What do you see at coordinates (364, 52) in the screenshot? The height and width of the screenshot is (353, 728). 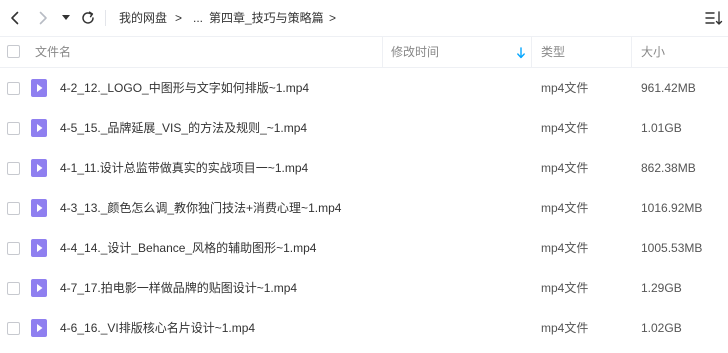 I see `file-list-header: 文件名 修改时间 类型 大小` at bounding box center [364, 52].